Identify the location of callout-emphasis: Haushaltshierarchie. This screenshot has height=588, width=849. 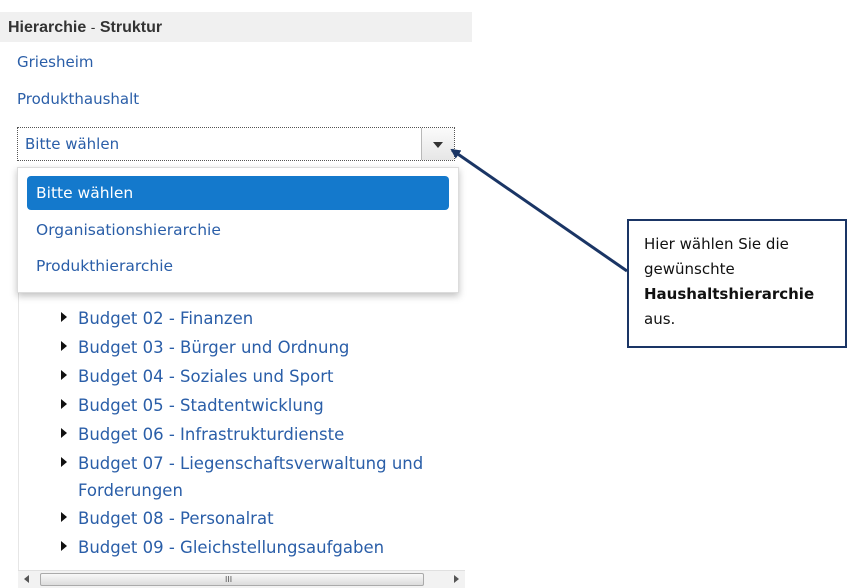
(729, 294).